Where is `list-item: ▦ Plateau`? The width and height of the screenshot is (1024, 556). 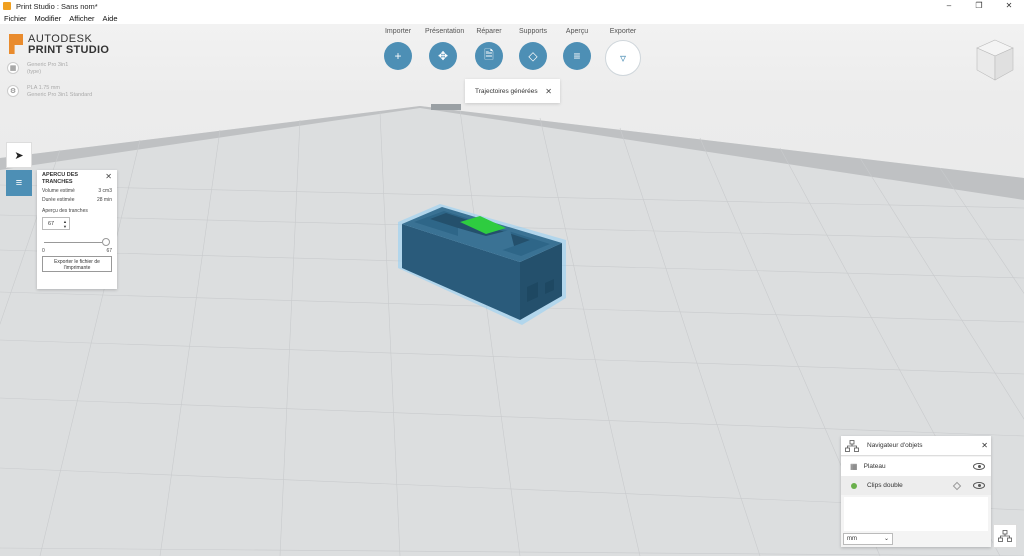
list-item: ▦ Plateau is located at coordinates (916, 466).